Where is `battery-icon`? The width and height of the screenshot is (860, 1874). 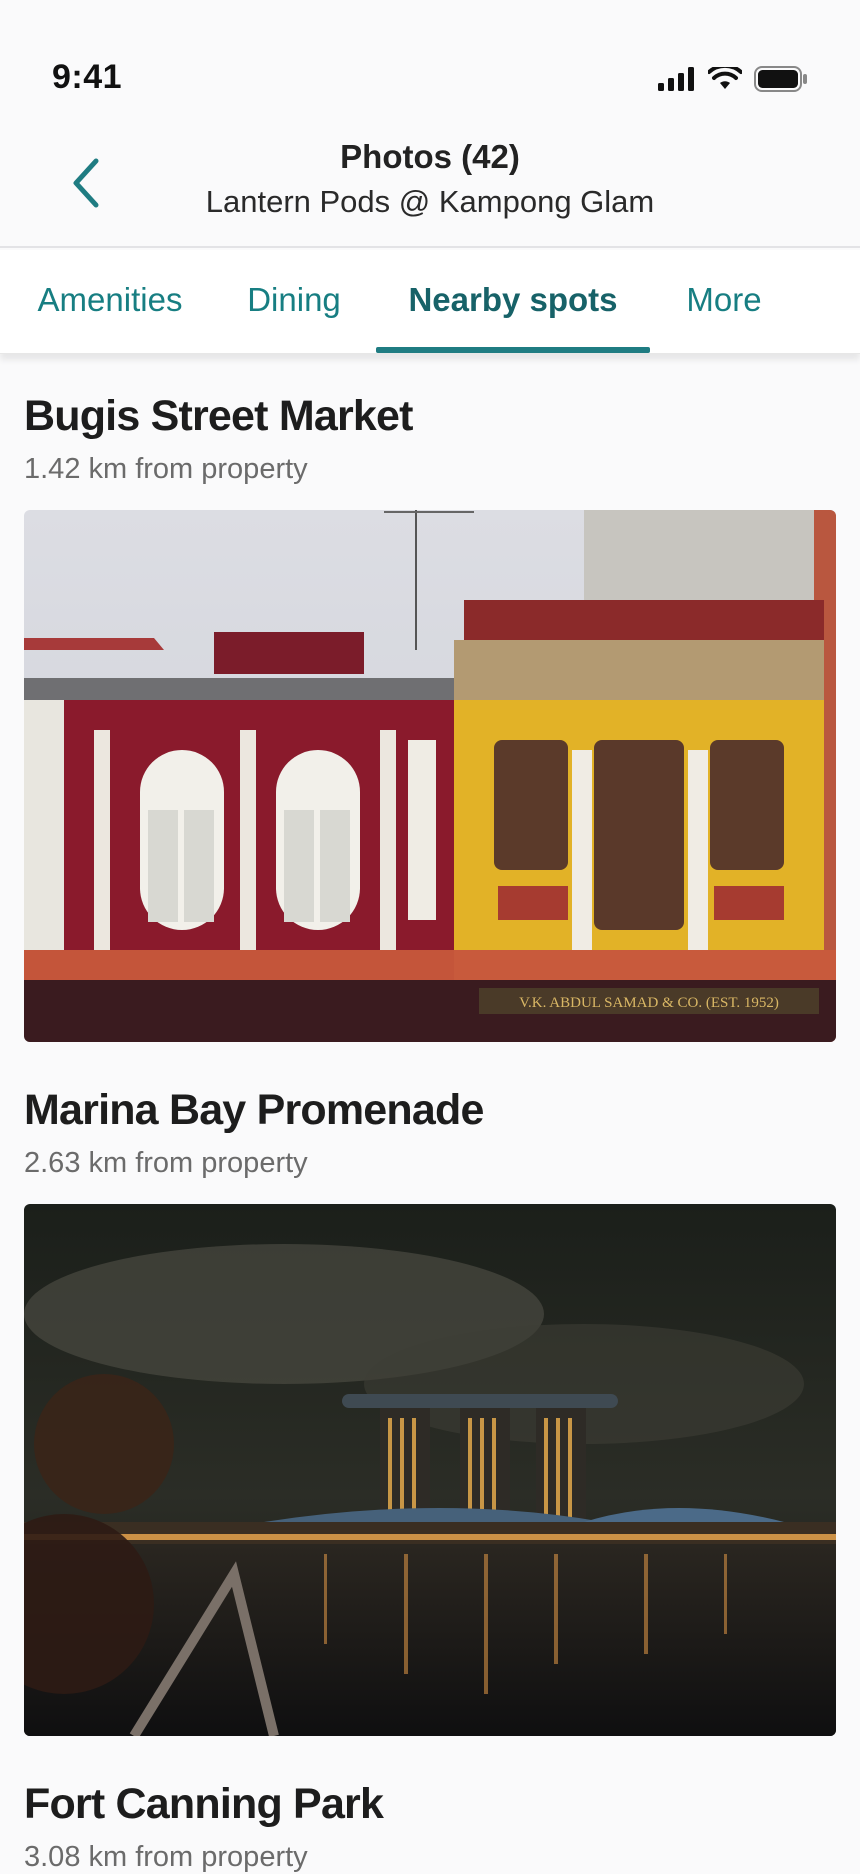
battery-icon is located at coordinates (780, 79).